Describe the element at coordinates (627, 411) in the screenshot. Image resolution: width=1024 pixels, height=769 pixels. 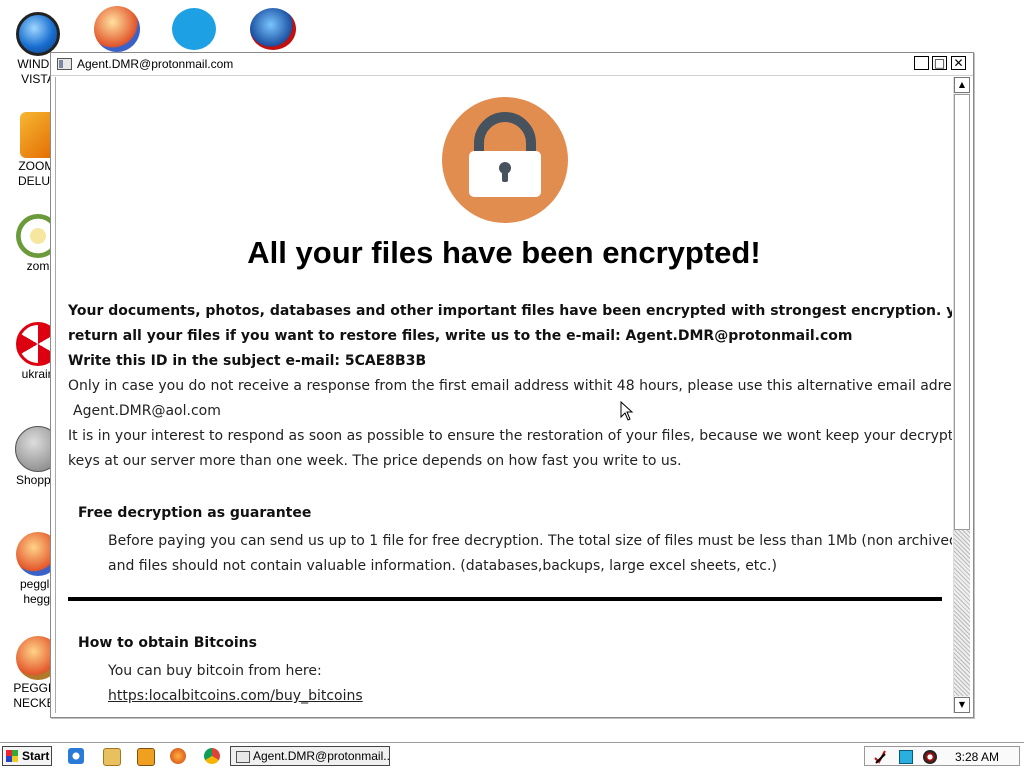
I see `mouse-cursor-icon` at that location.